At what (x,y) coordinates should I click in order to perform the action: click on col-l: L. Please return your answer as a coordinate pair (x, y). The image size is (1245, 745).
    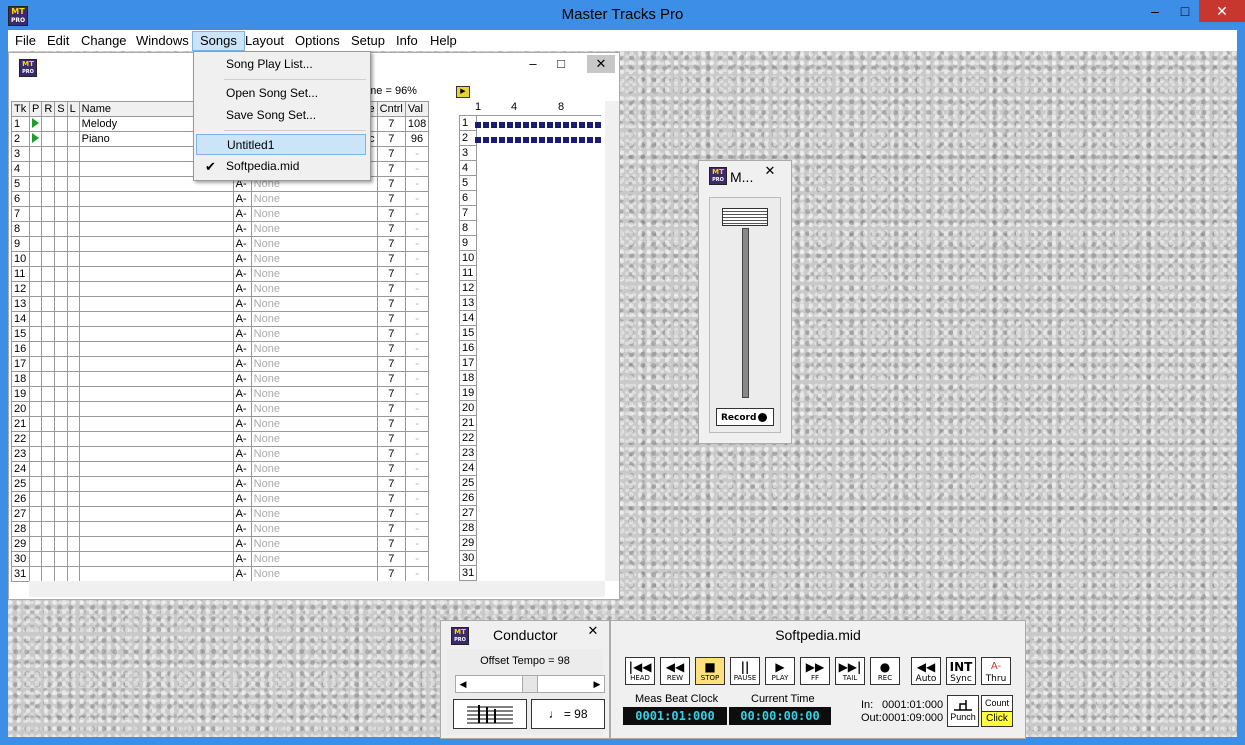
    Looking at the image, I should click on (73, 109).